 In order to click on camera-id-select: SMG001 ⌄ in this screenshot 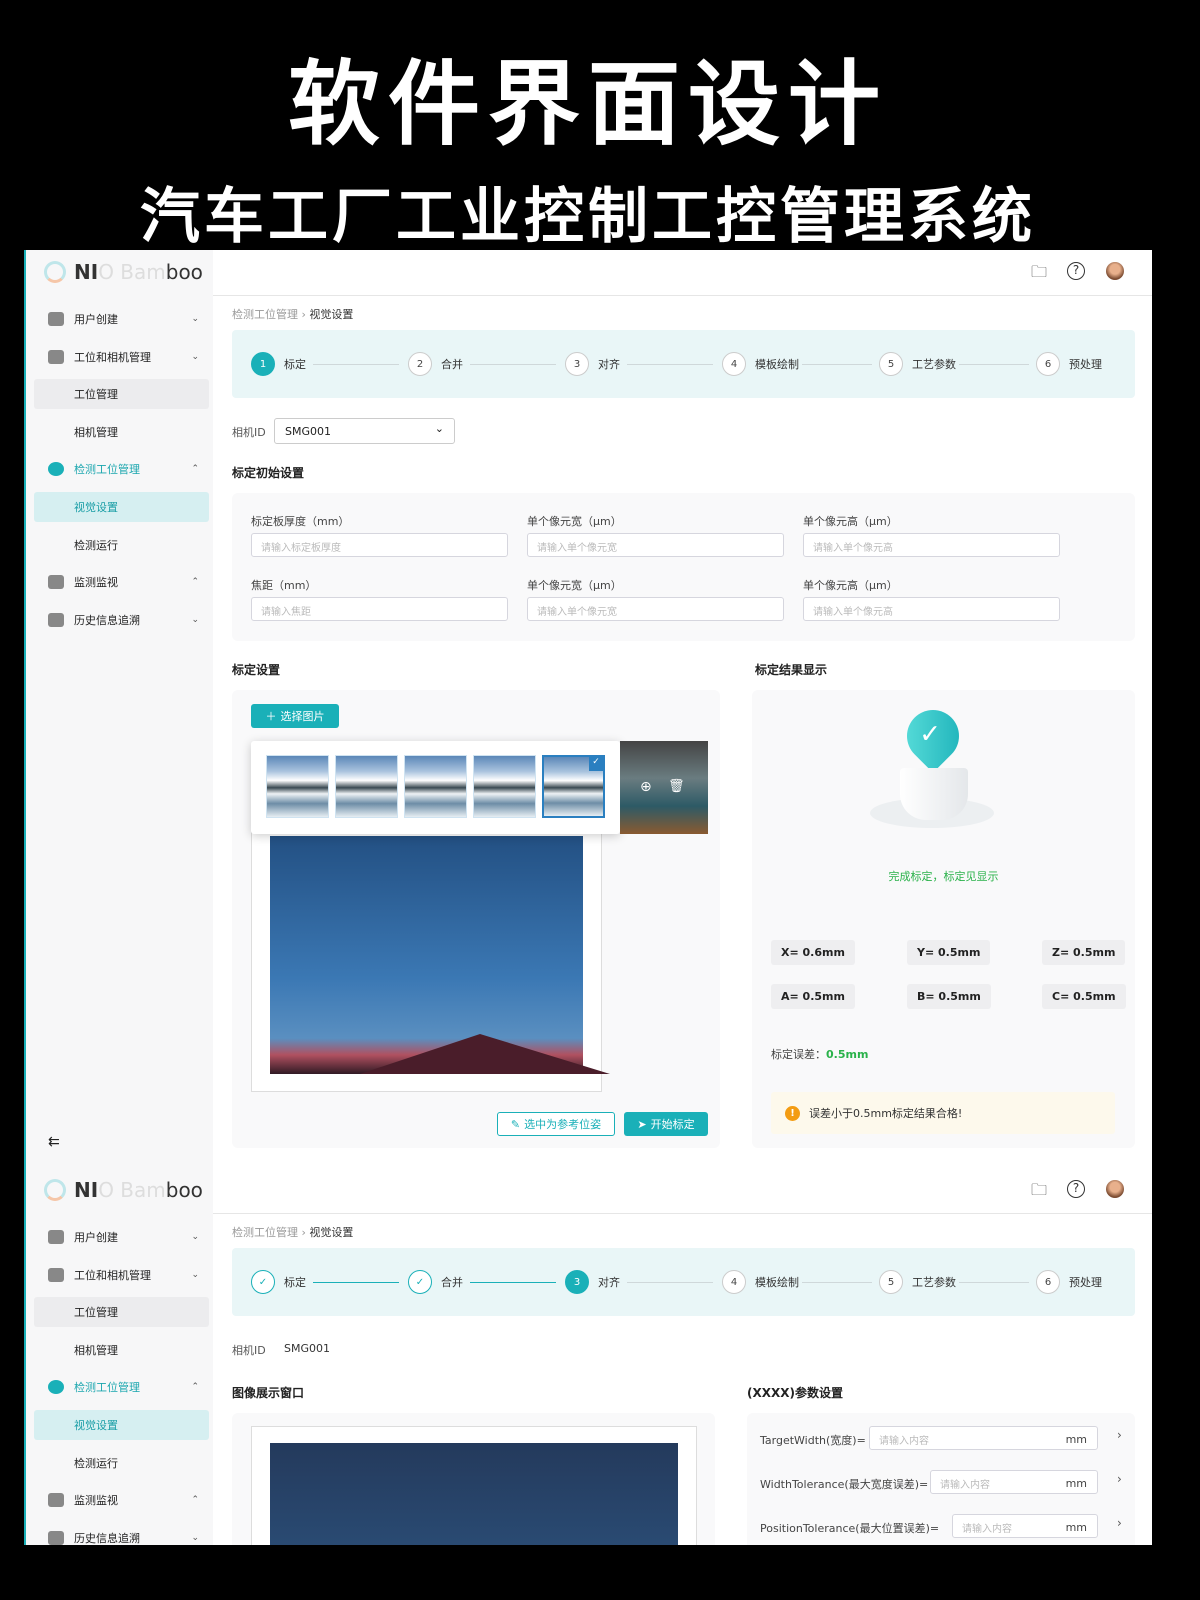, I will do `click(364, 431)`.